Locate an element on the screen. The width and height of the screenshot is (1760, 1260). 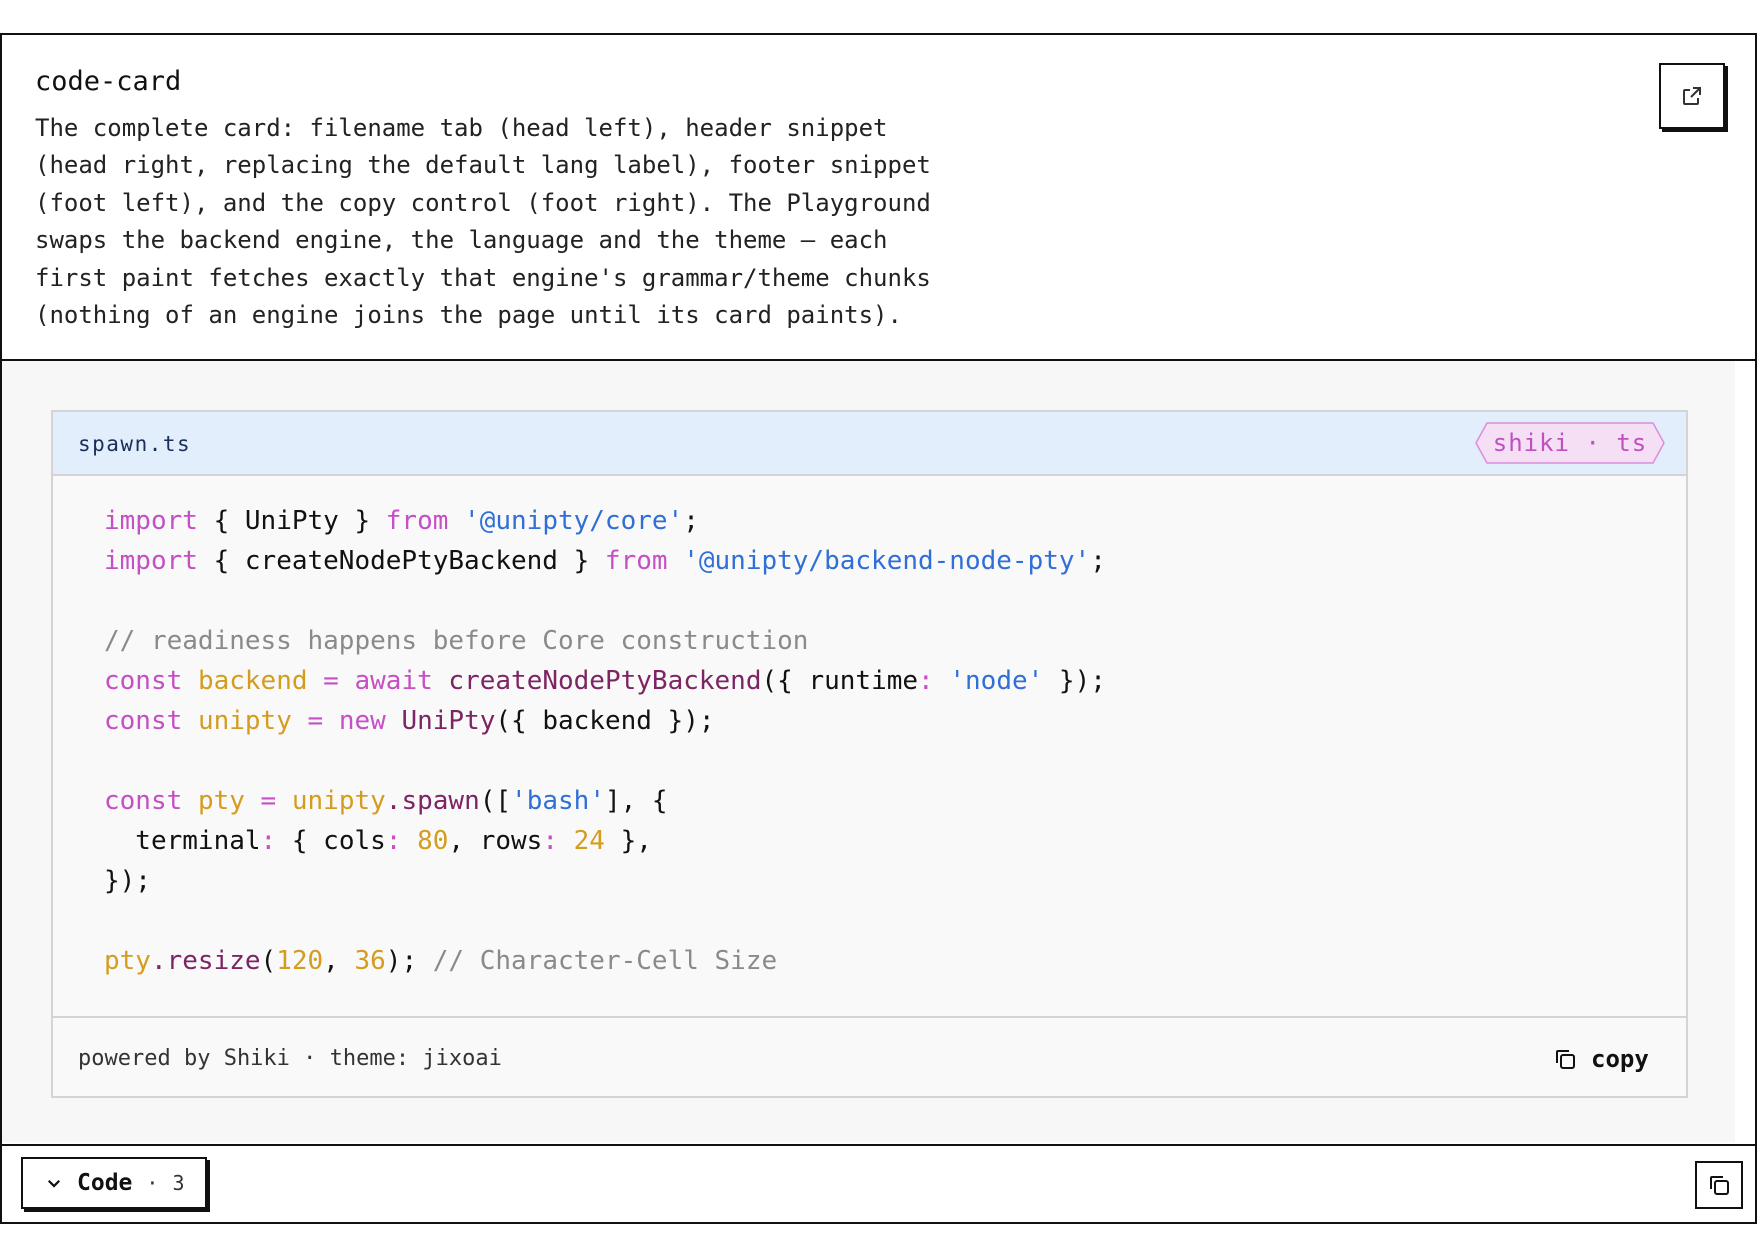
chevron-down-icon is located at coordinates (54, 1183).